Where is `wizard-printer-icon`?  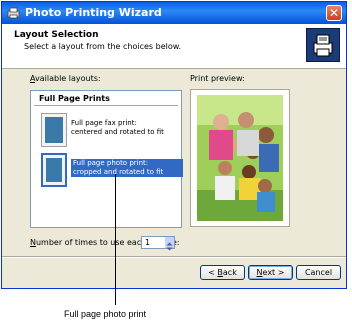 wizard-printer-icon is located at coordinates (323, 45).